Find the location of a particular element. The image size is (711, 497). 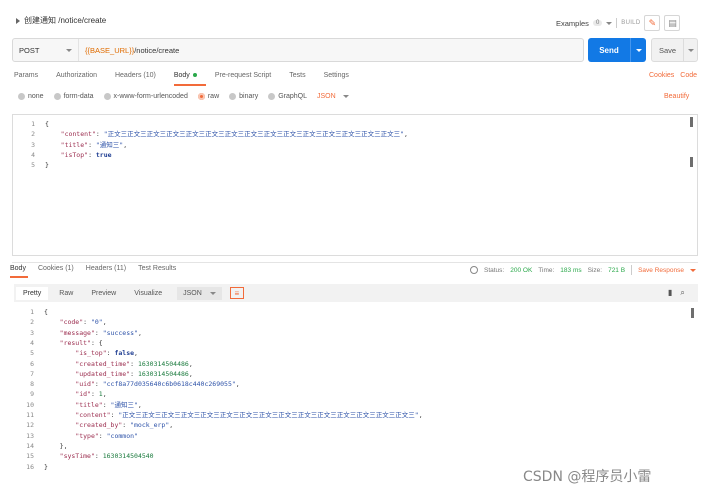

globe-icon is located at coordinates (474, 270).